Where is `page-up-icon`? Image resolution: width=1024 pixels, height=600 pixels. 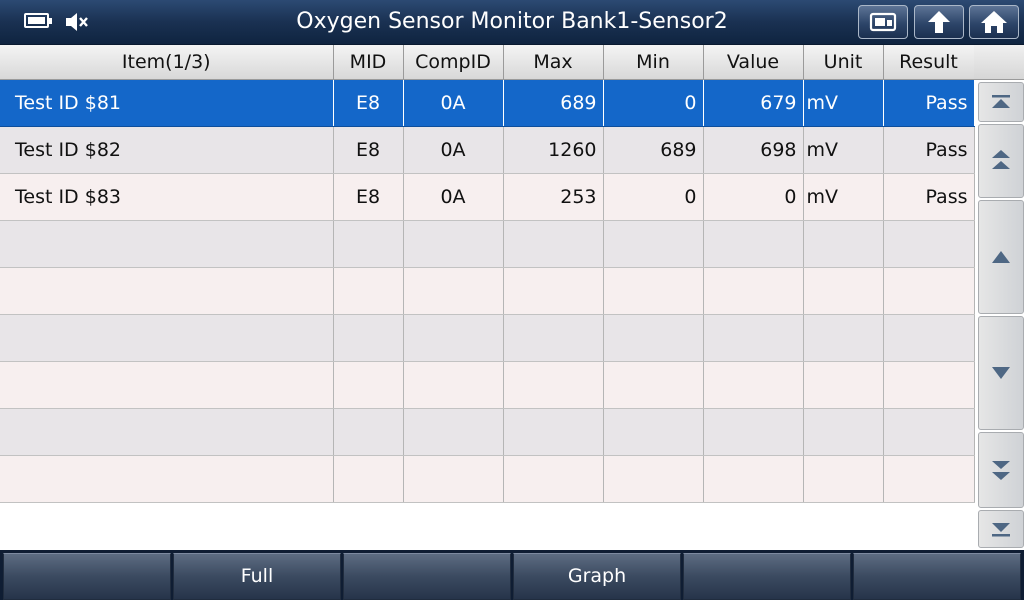
page-up-icon is located at coordinates (1001, 159).